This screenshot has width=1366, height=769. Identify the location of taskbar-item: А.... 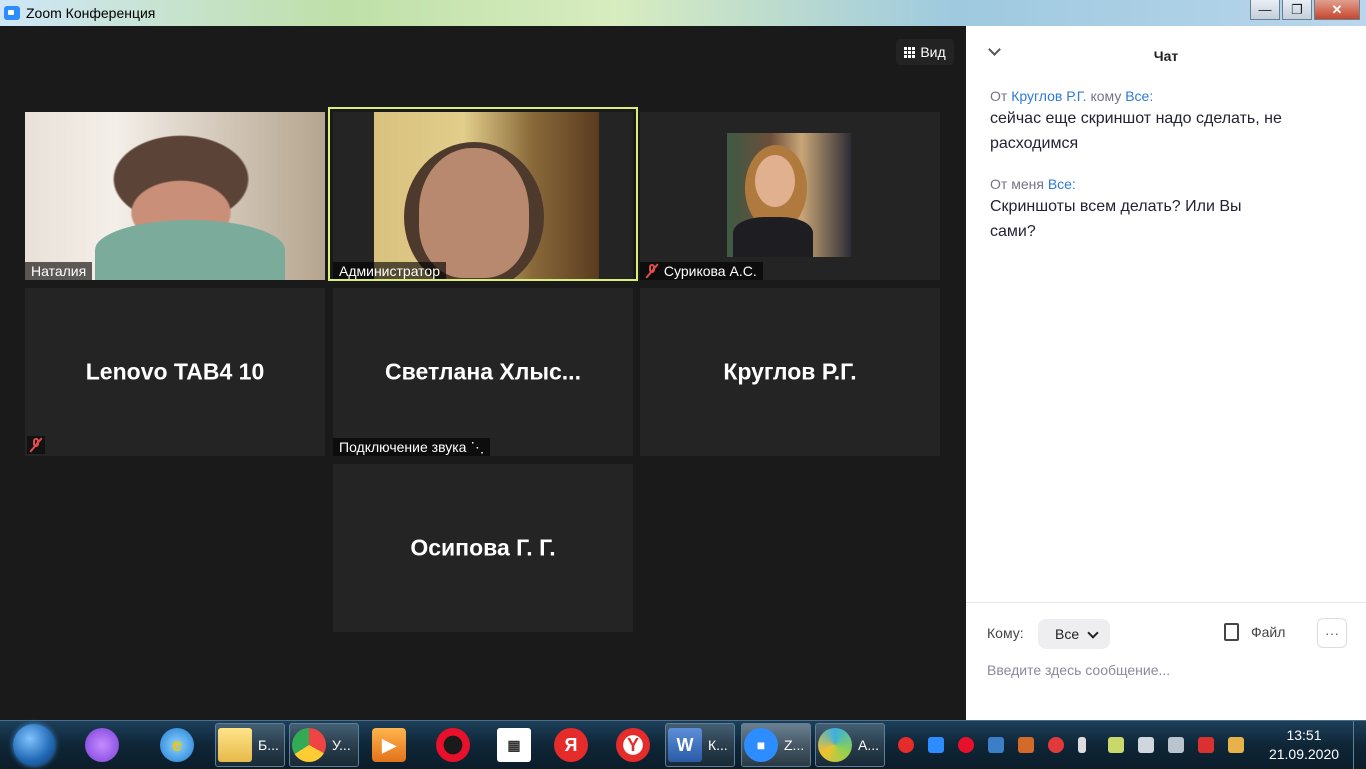
(850, 745).